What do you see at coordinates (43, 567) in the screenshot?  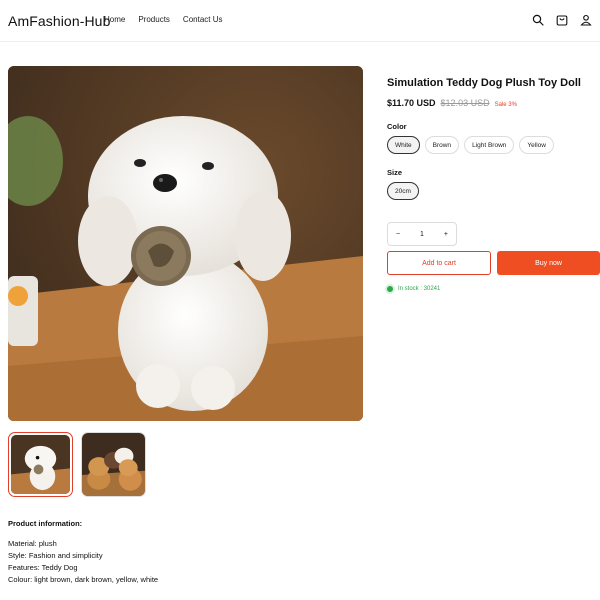 I see `product-info-line: Features: Teddy Dog` at bounding box center [43, 567].